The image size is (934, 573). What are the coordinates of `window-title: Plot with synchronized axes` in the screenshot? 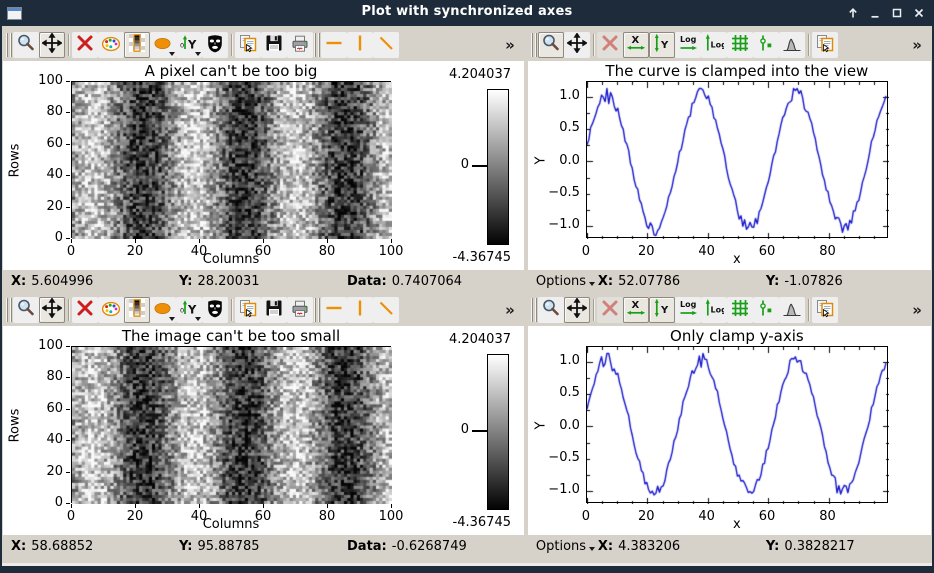 It's located at (467, 11).